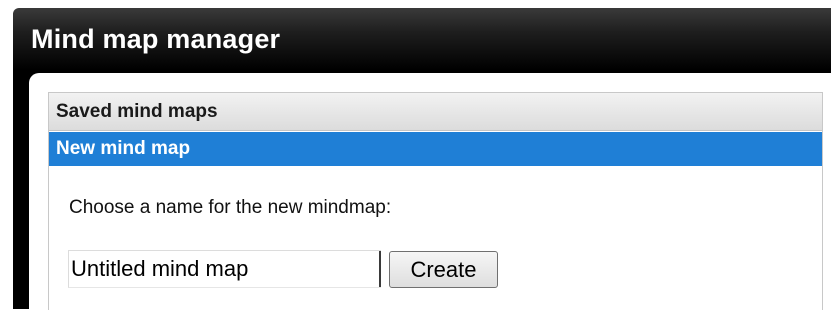 Image resolution: width=831 pixels, height=310 pixels. Describe the element at coordinates (156, 39) in the screenshot. I see `dialog-title: Mind map manager` at that location.